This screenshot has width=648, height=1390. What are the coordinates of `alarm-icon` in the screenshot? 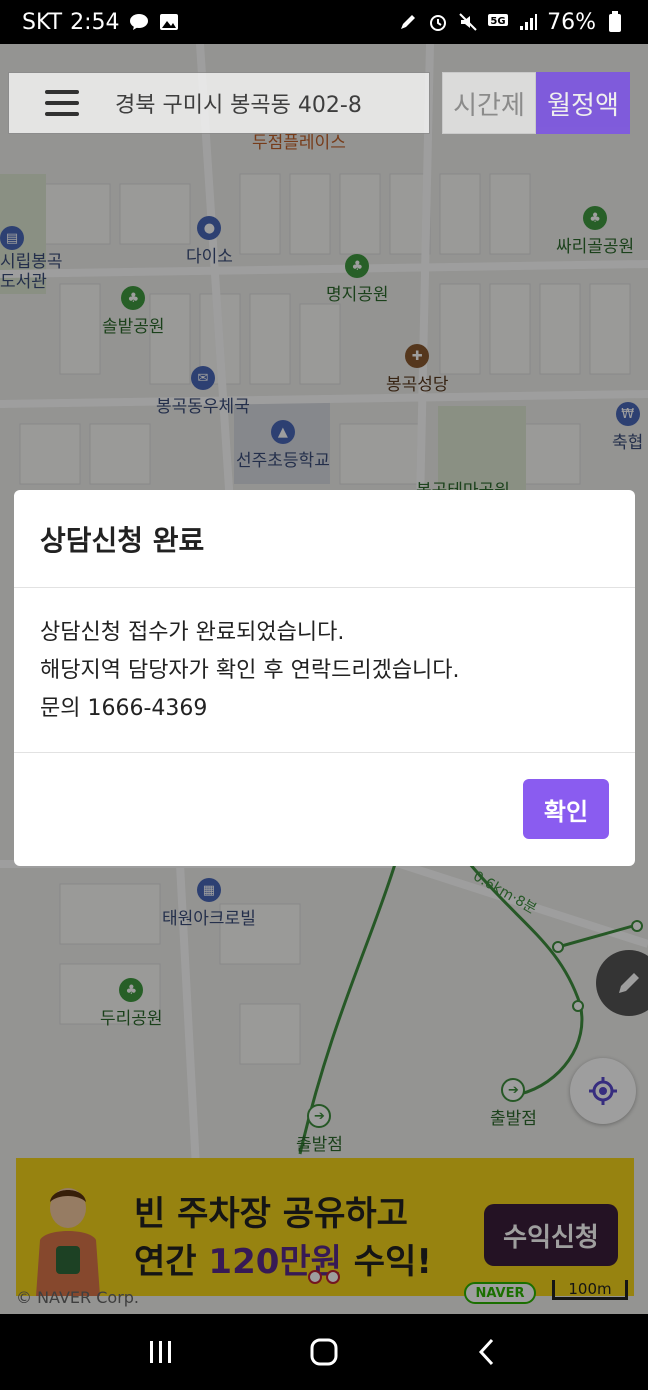 It's located at (438, 22).